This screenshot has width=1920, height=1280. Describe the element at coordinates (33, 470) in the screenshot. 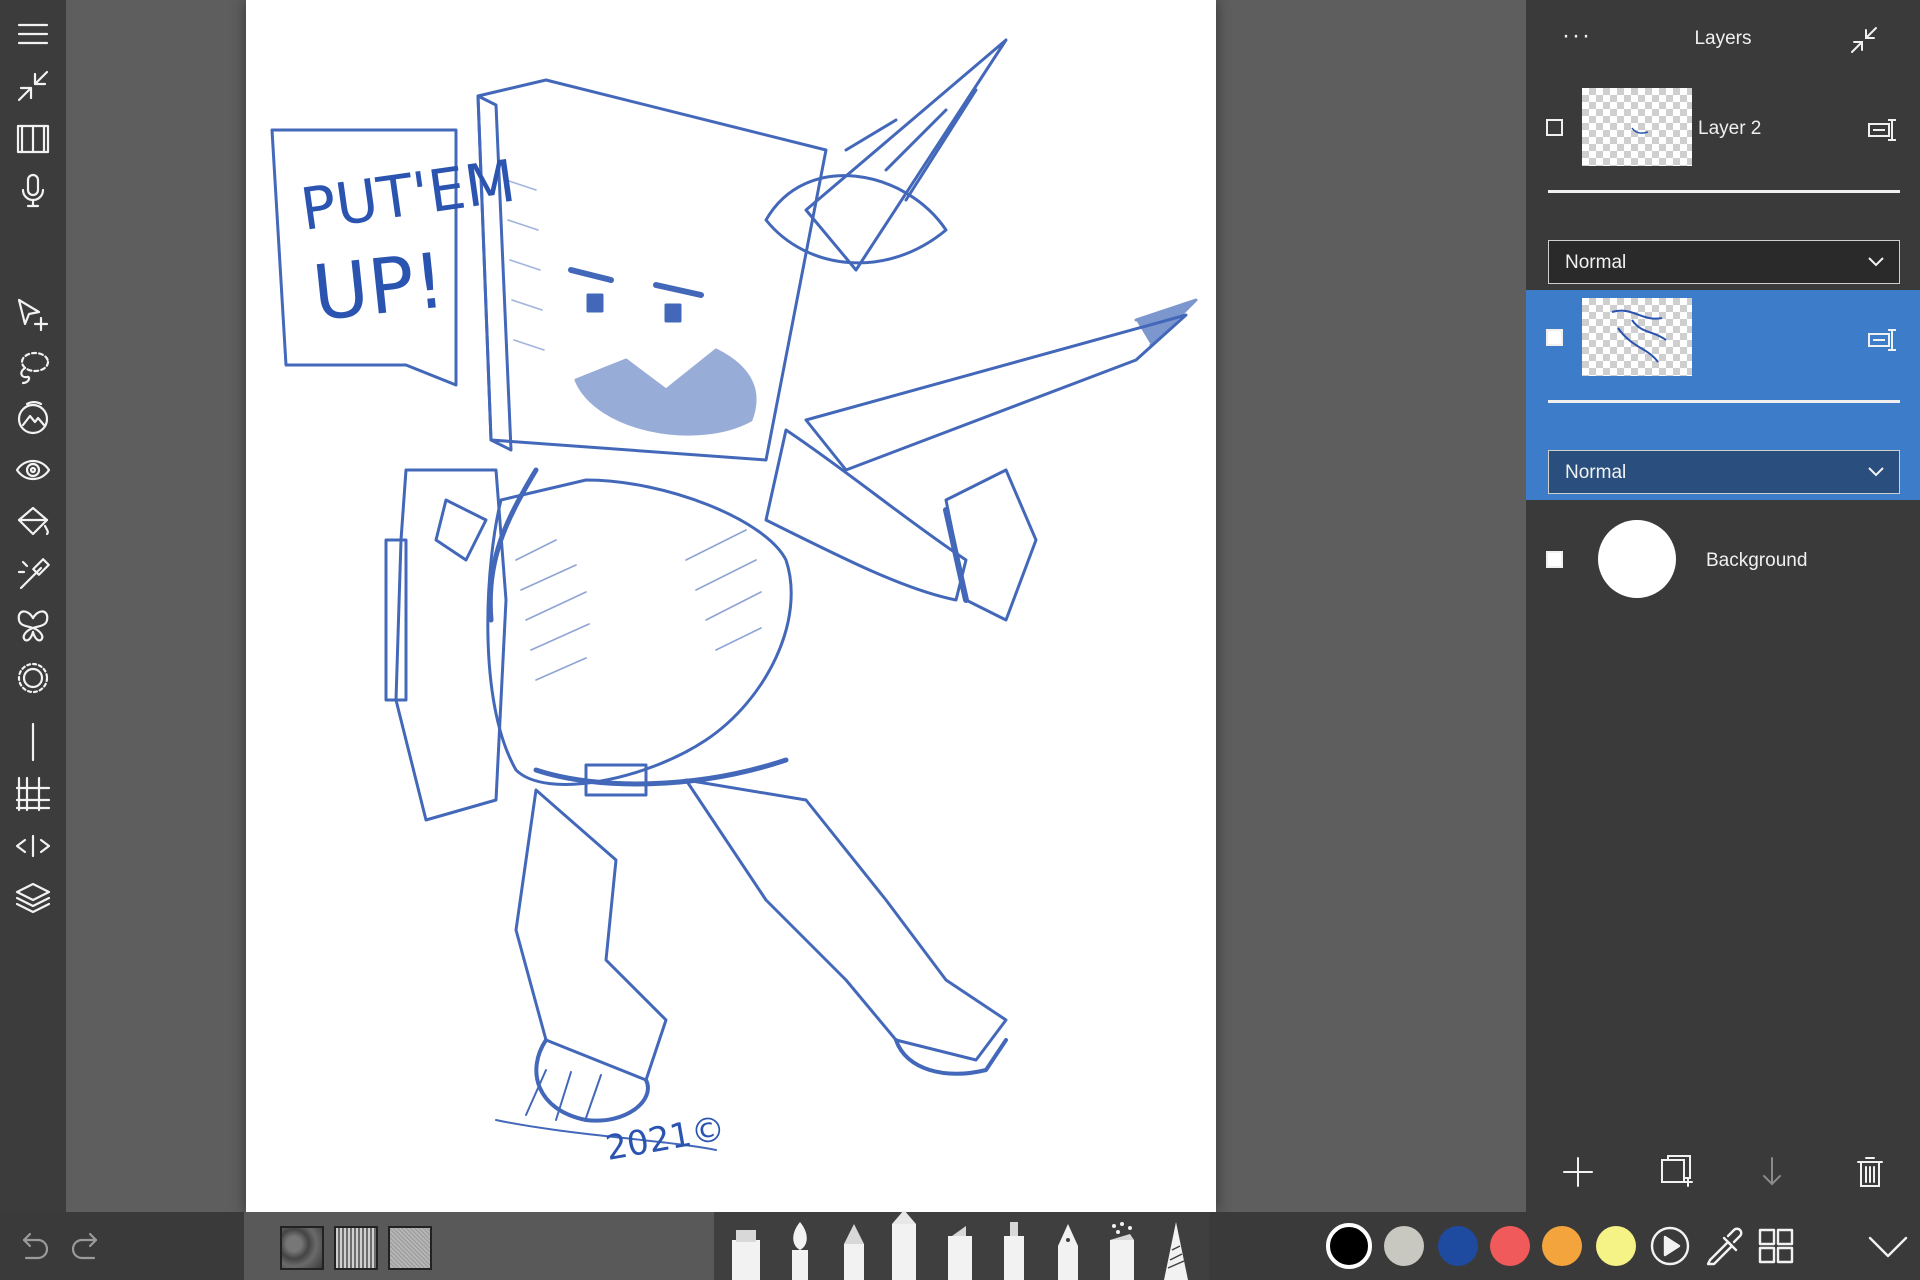

I see `eye-icon` at that location.